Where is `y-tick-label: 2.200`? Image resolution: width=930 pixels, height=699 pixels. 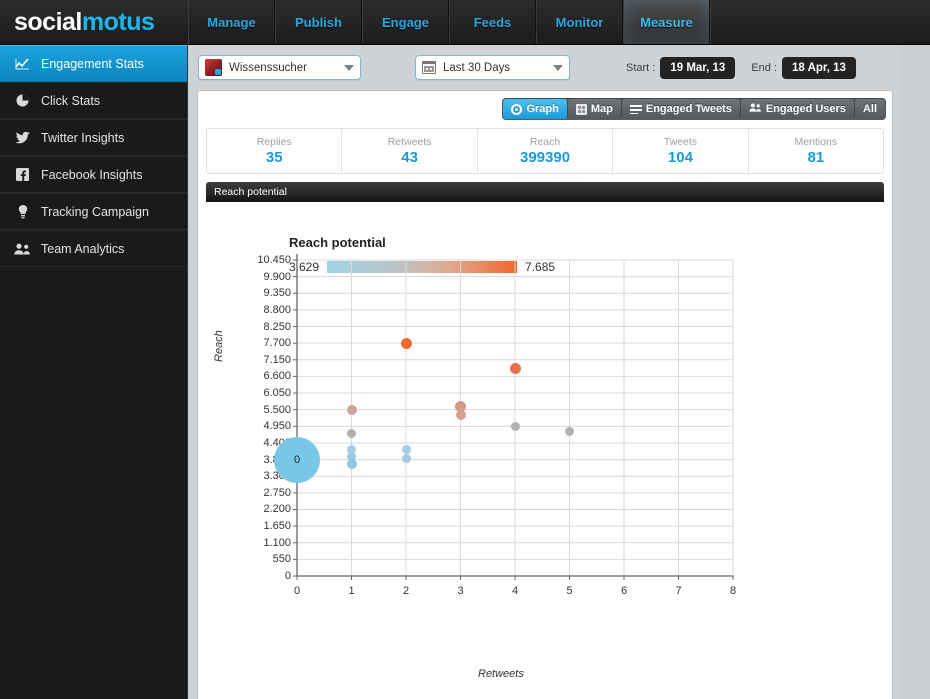 y-tick-label: 2.200 is located at coordinates (277, 509).